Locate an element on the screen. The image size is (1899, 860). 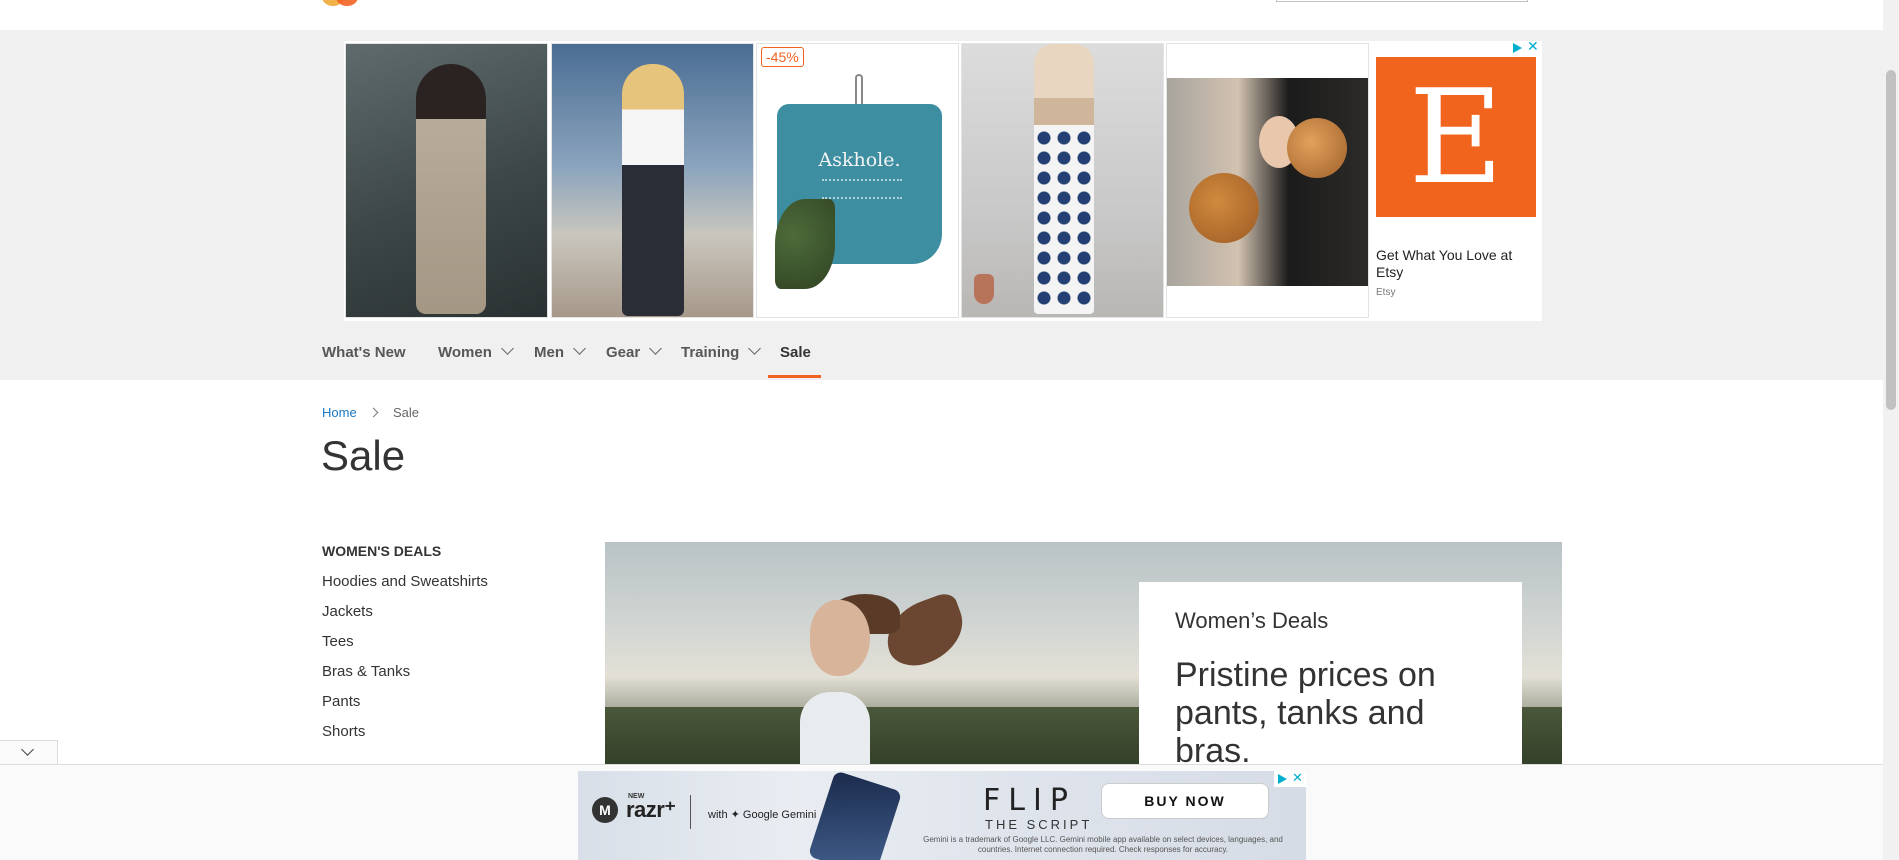
page-scrollbar is located at coordinates (1891, 430).